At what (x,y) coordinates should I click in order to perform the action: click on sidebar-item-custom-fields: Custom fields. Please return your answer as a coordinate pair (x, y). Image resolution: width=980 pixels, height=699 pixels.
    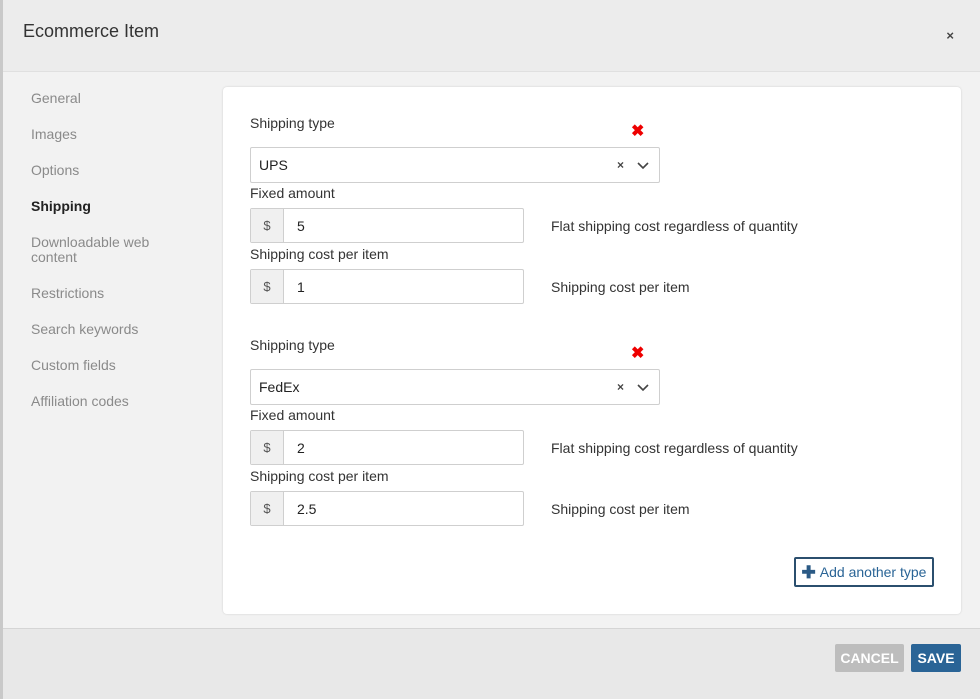
    Looking at the image, I should click on (111, 365).